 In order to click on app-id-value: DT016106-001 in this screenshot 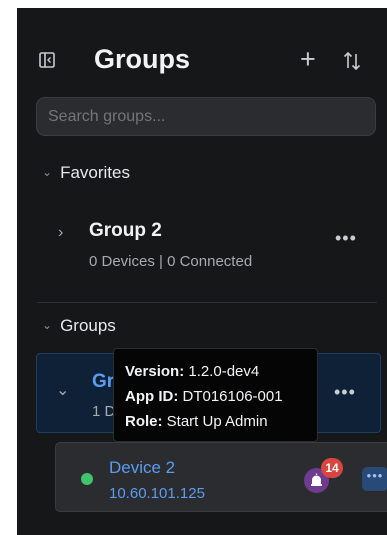, I will do `click(232, 396)`.